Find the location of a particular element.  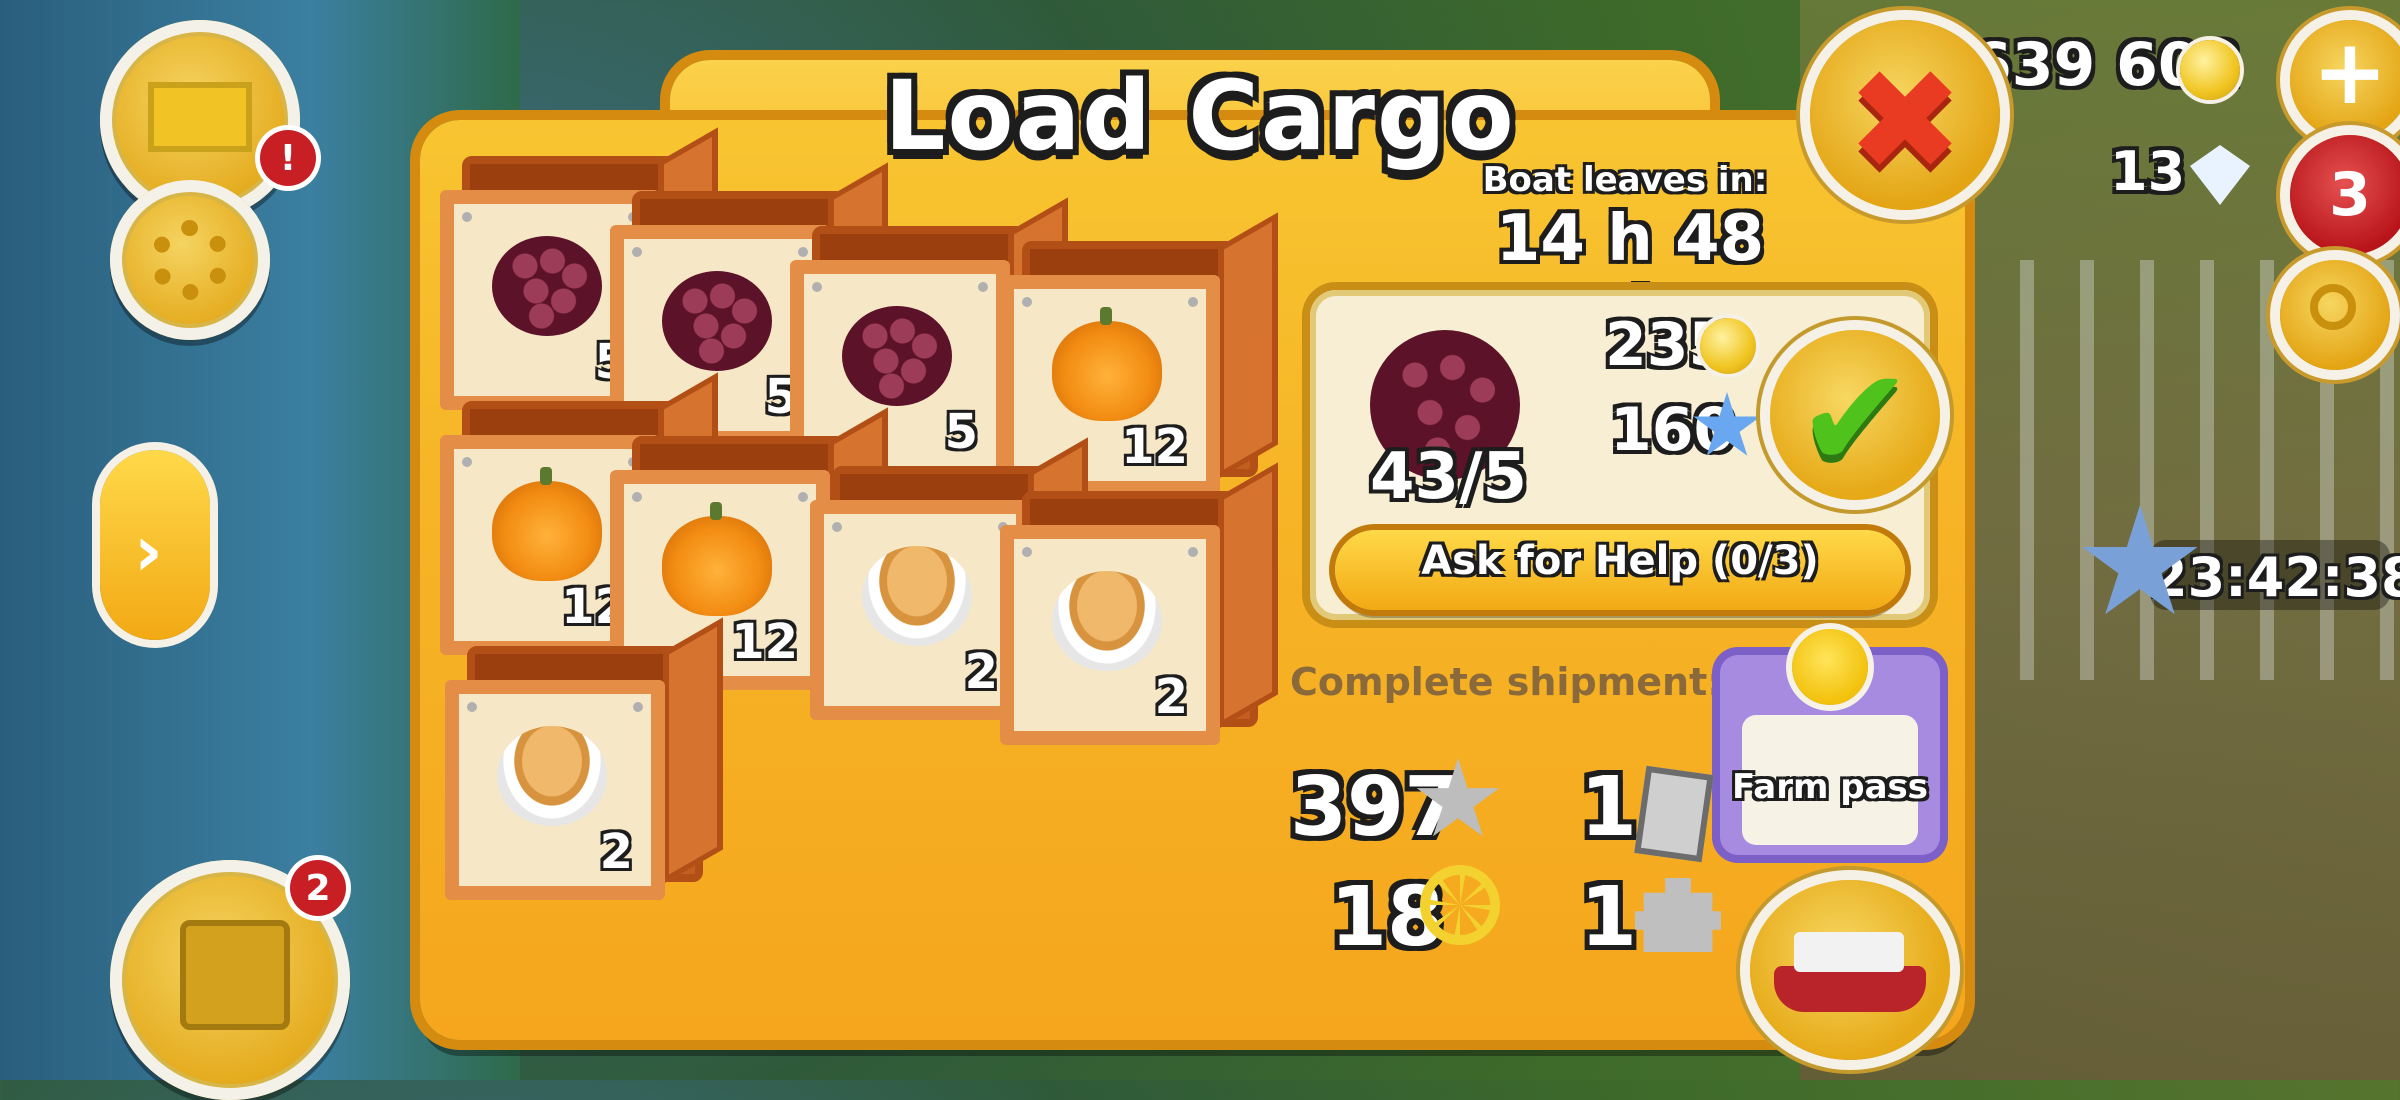

shop-button: 2 is located at coordinates (230, 980).